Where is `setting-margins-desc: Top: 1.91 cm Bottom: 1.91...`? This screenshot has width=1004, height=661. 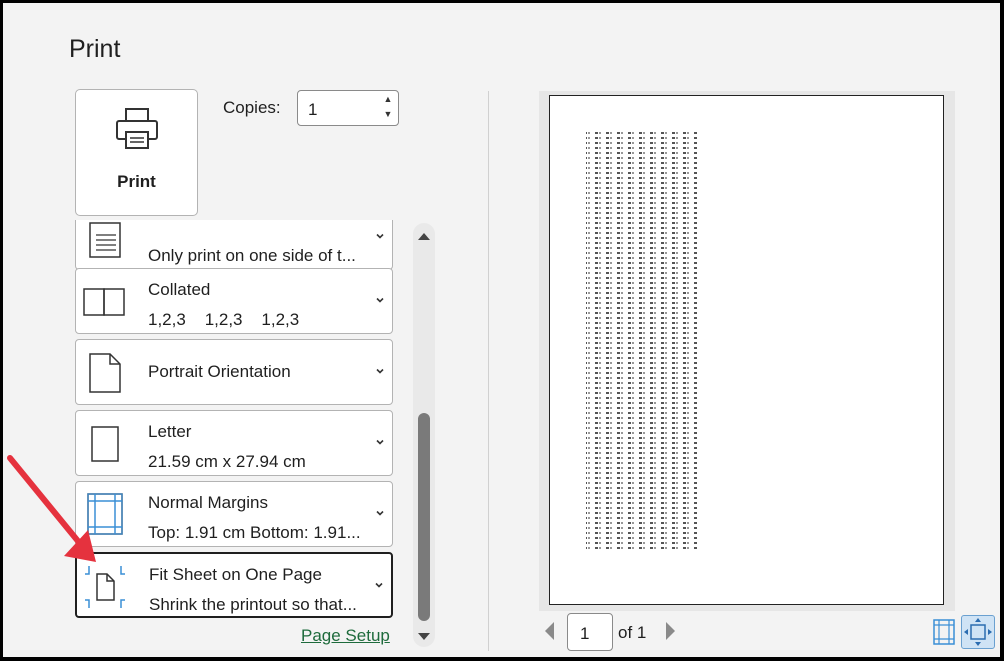 setting-margins-desc: Top: 1.91 cm Bottom: 1.91... is located at coordinates (254, 532).